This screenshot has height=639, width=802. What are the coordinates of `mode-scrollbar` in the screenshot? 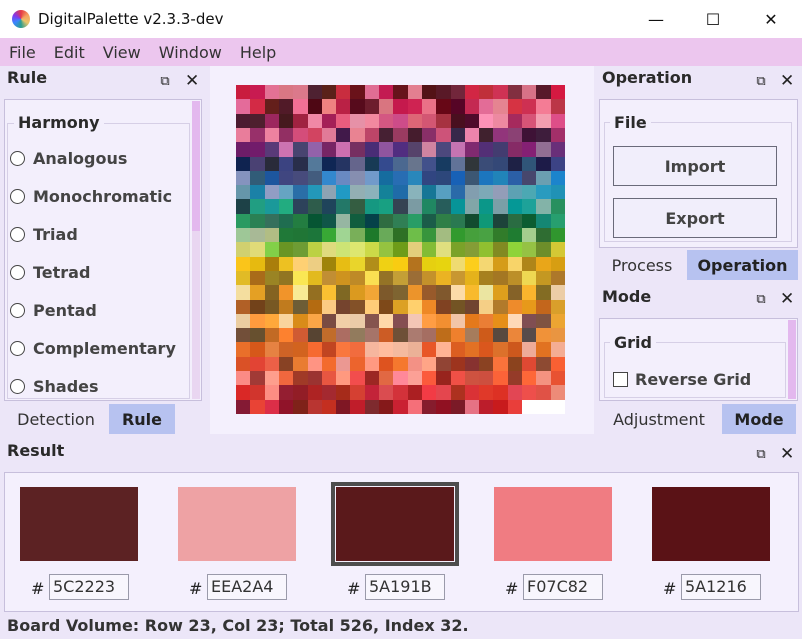 It's located at (792, 359).